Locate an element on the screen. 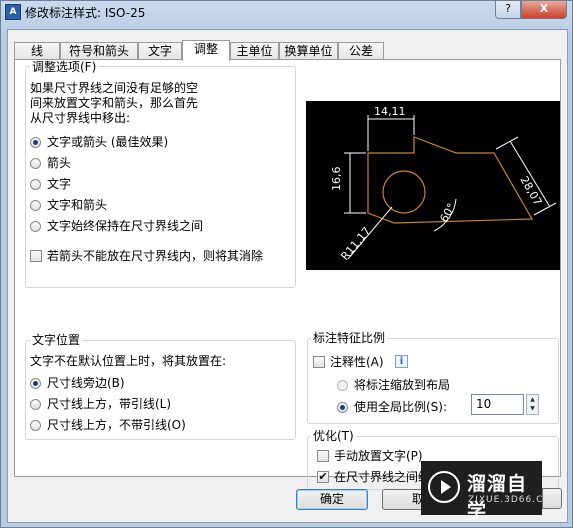  radio-beside-dimline-label: 尺寸线旁边(B) is located at coordinates (86, 383).